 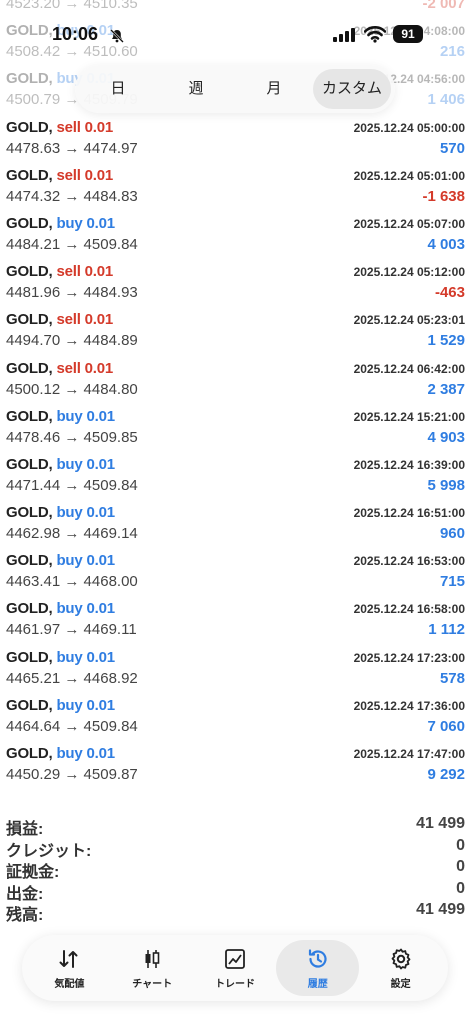 I want to click on period-tab-2: 月, so click(x=274, y=89).